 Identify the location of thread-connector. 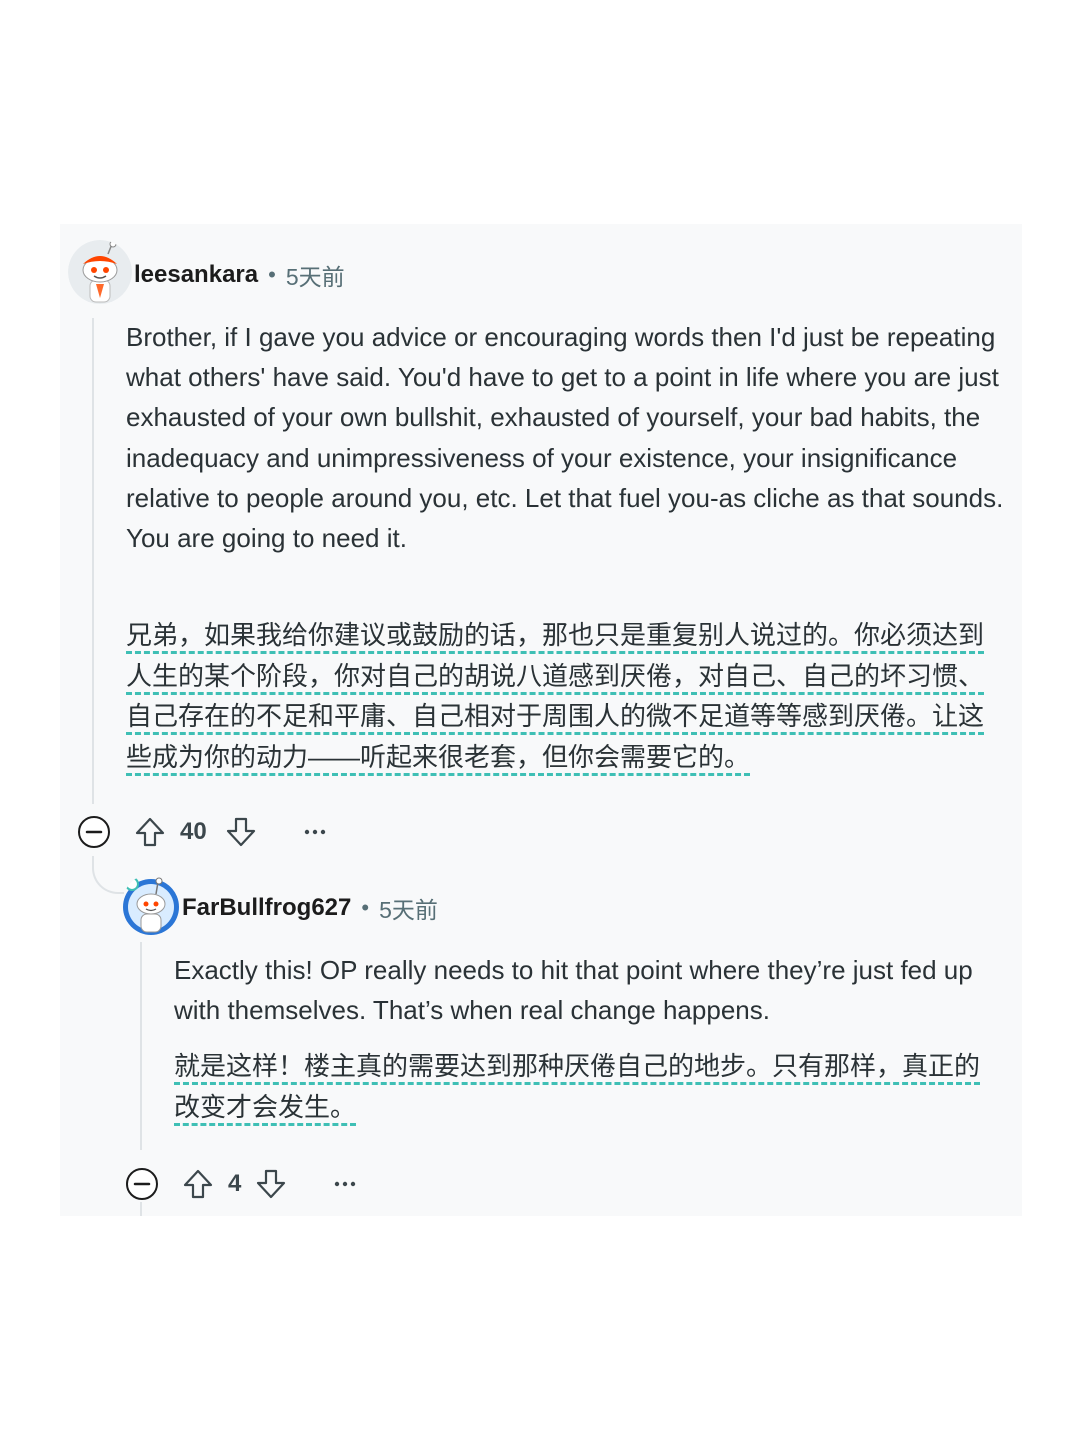
(108, 875).